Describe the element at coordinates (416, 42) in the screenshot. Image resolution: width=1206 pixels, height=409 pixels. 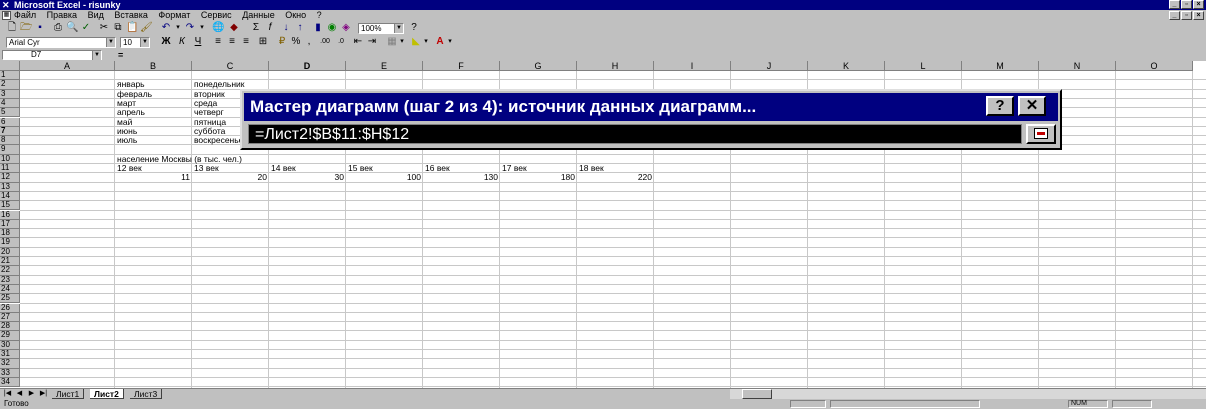
I see `fill-color-icon: ◣` at that location.